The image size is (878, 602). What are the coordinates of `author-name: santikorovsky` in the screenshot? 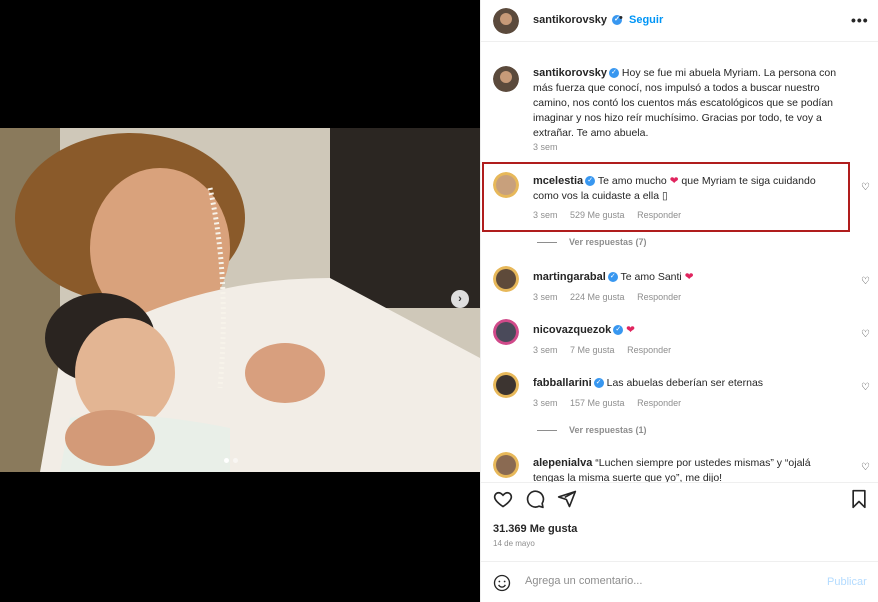 It's located at (570, 20).